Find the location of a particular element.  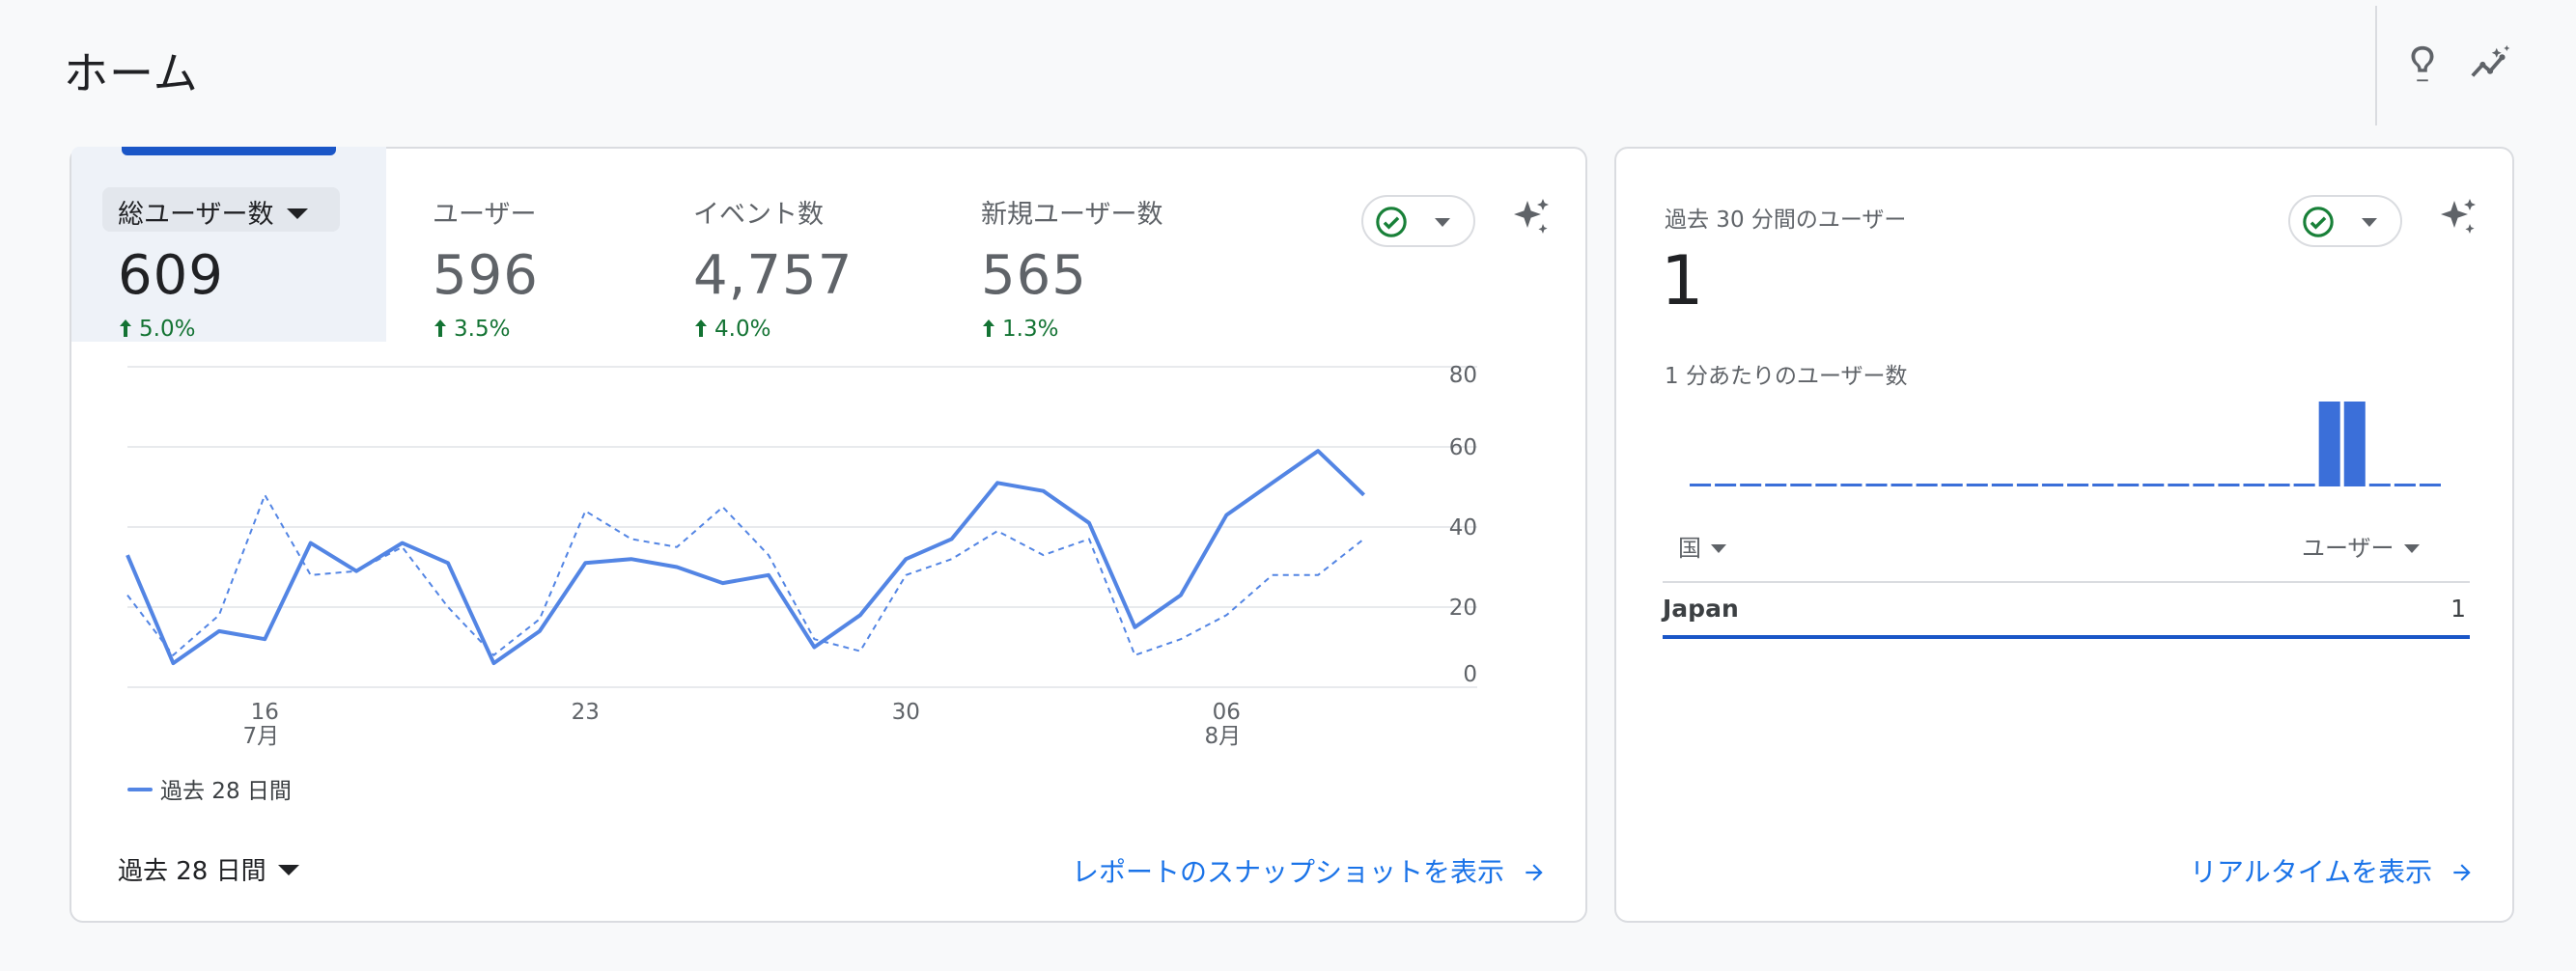

x-tick-label: 30 is located at coordinates (906, 712).